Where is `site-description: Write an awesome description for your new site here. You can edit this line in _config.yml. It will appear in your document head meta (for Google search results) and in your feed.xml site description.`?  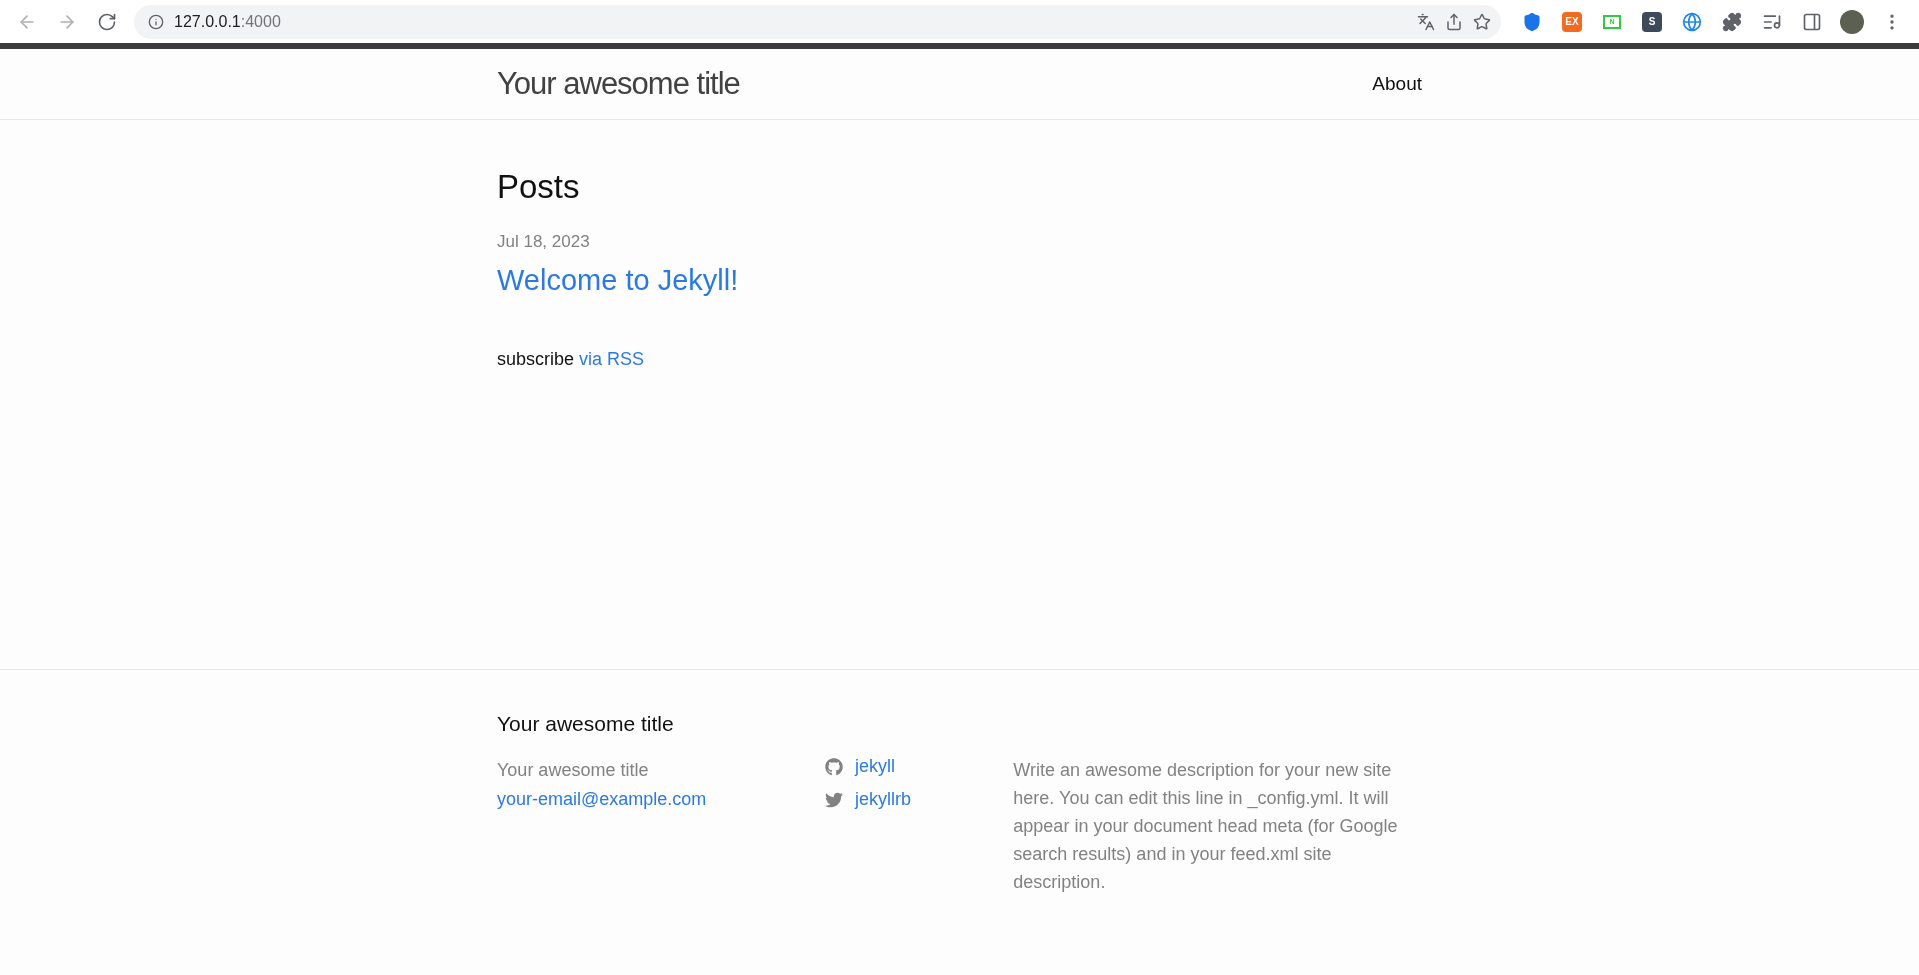
site-description: Write an awesome description for your new site here. You can edit this line in _config.yml. It will appear in your document head meta (for Google search results) and in your feed.xml site description. is located at coordinates (1206, 826).